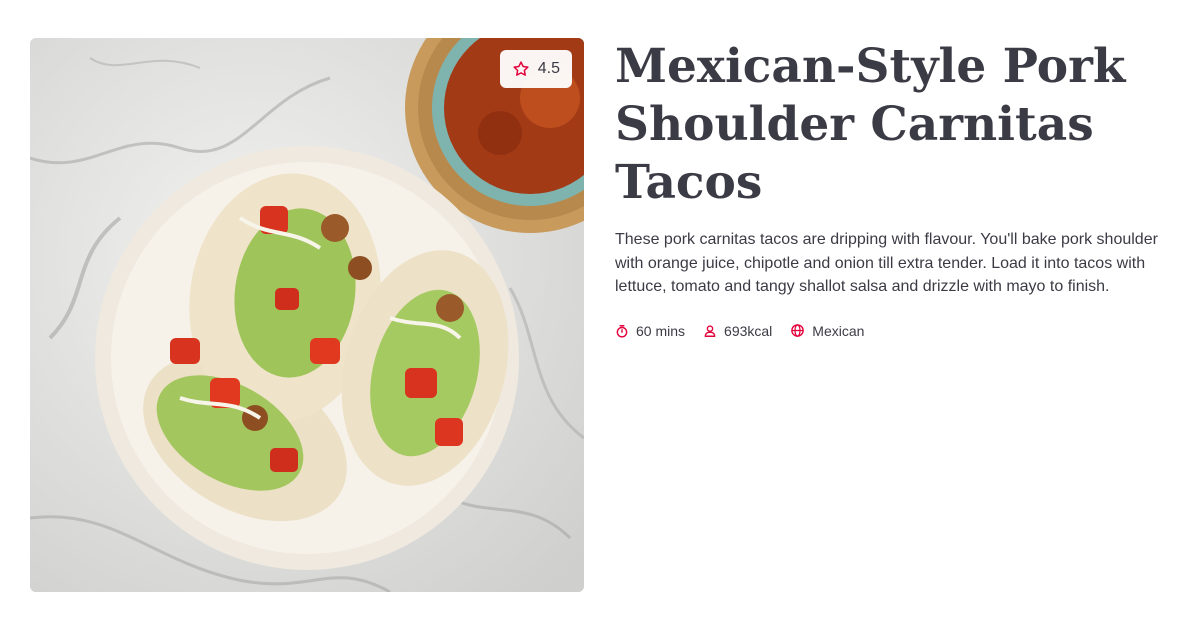  Describe the element at coordinates (797, 330) in the screenshot. I see `globe-icon` at that location.